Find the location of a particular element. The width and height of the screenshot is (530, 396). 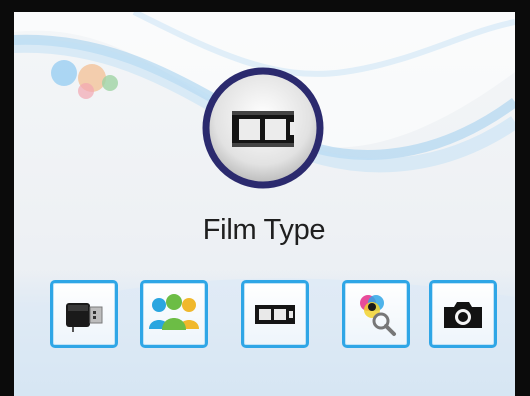

usb-drive-icon is located at coordinates (84, 317).